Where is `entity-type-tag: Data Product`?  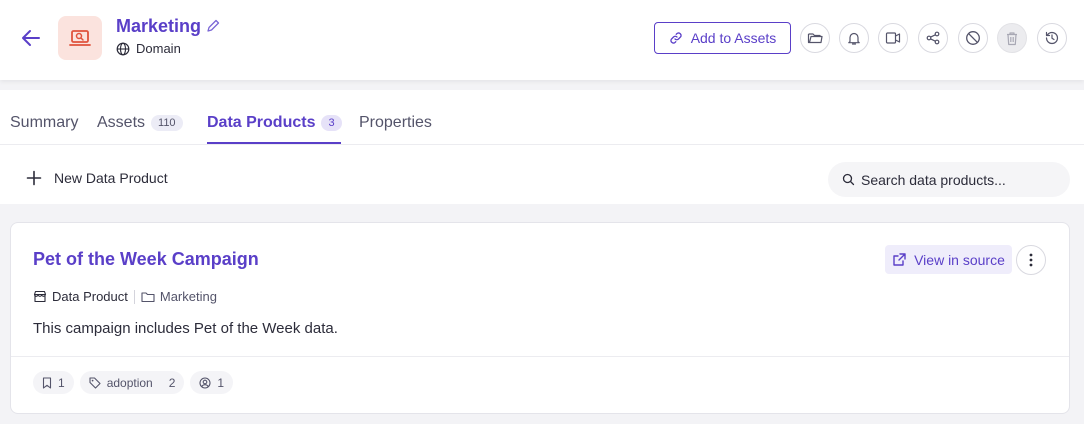
entity-type-tag: Data Product is located at coordinates (80, 296).